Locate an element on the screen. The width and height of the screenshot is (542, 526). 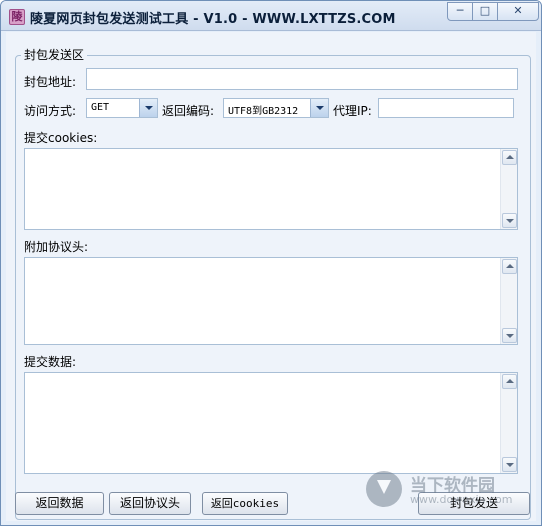
postdata-label: 提交数据: is located at coordinates (50, 362).